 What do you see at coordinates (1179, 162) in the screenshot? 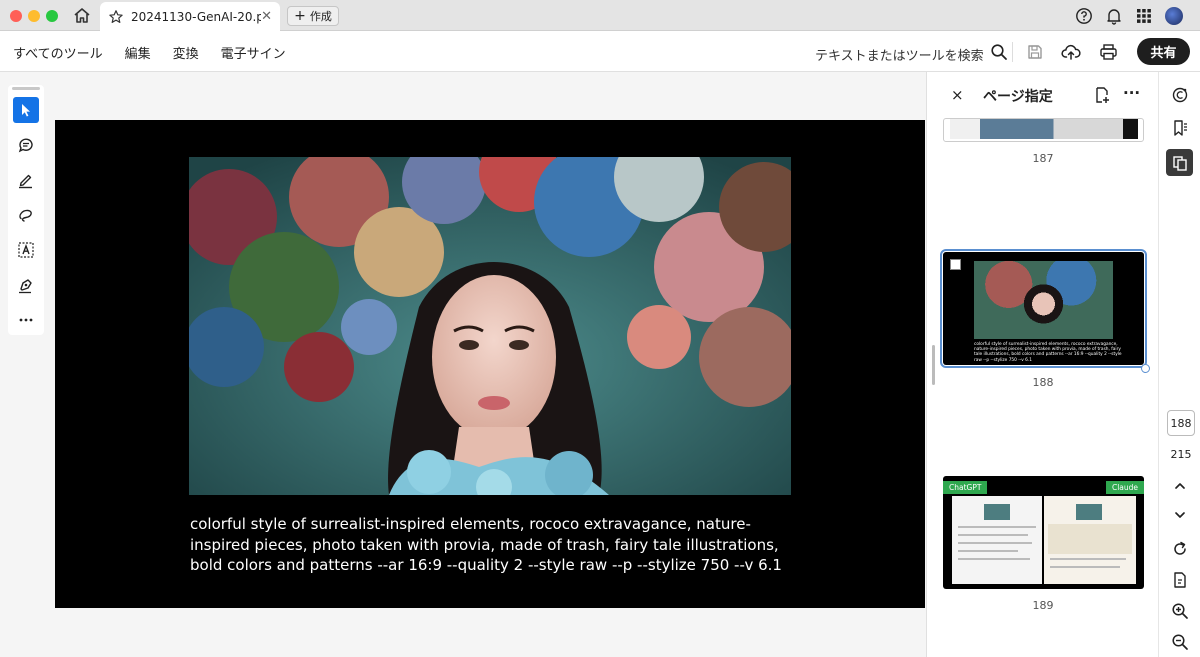
I see `organize-pages-icon` at bounding box center [1179, 162].